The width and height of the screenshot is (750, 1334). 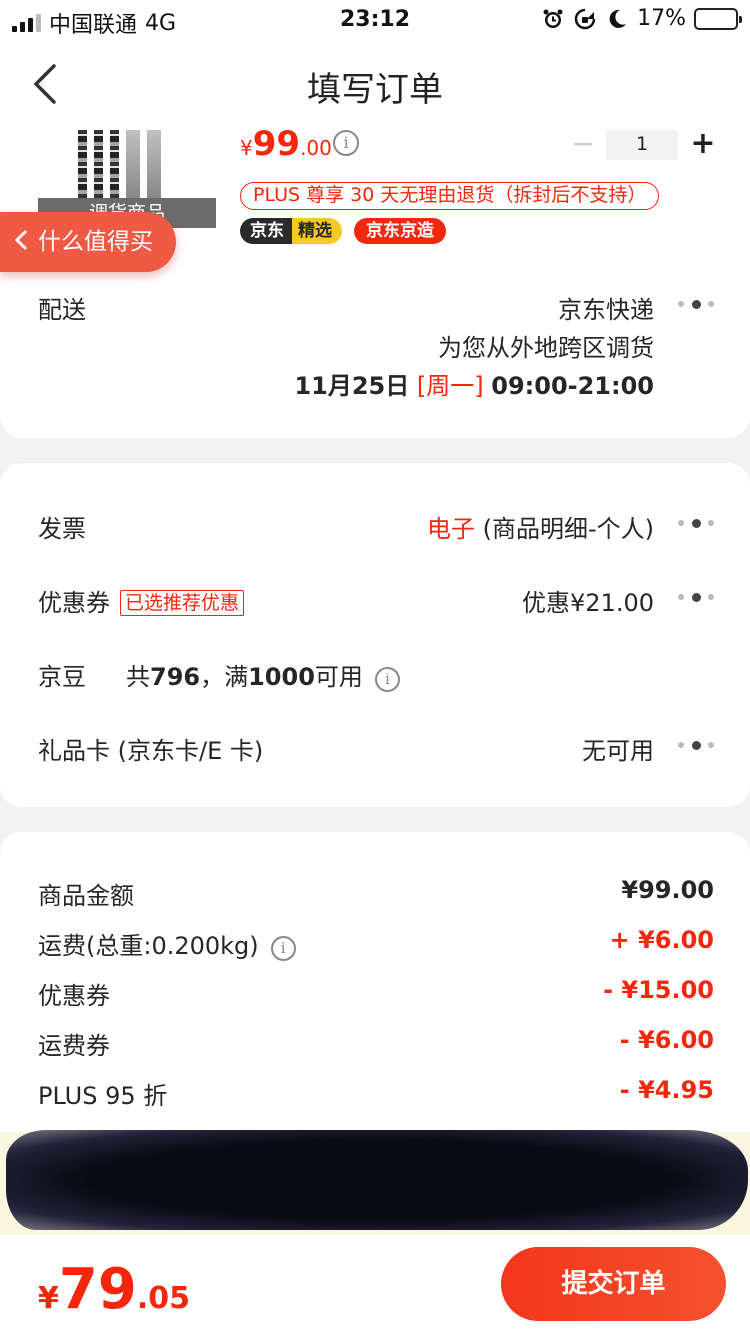 What do you see at coordinates (20, 240) in the screenshot?
I see `chevron-left-icon` at bounding box center [20, 240].